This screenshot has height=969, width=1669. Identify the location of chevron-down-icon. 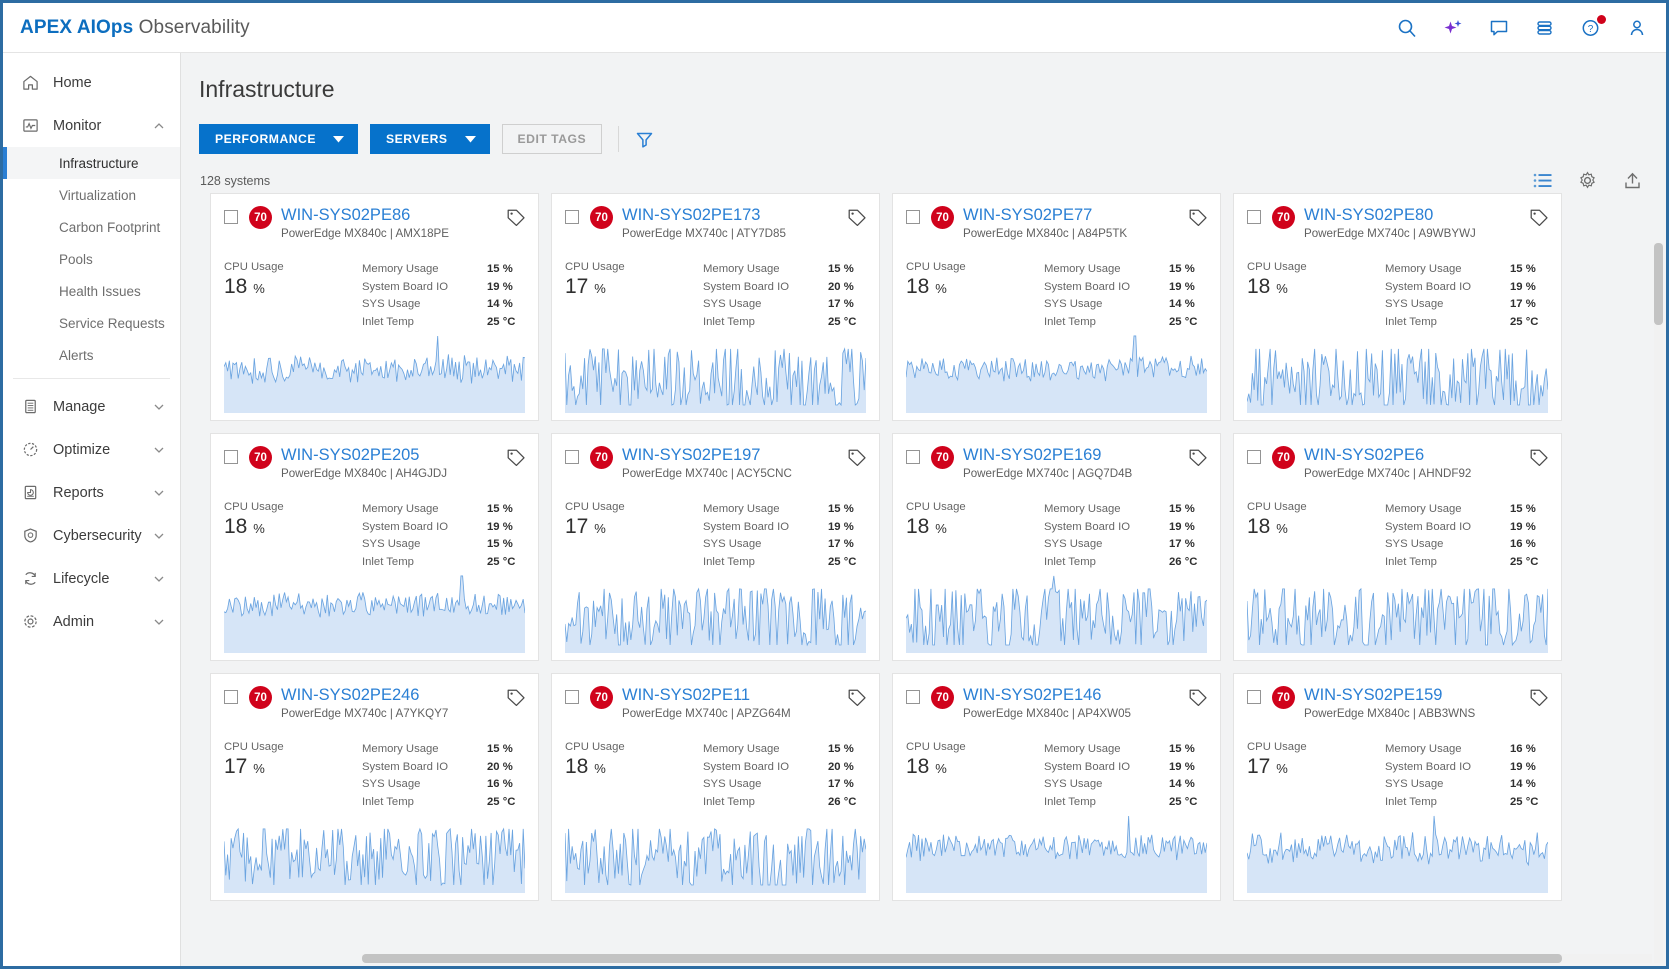
(159, 407).